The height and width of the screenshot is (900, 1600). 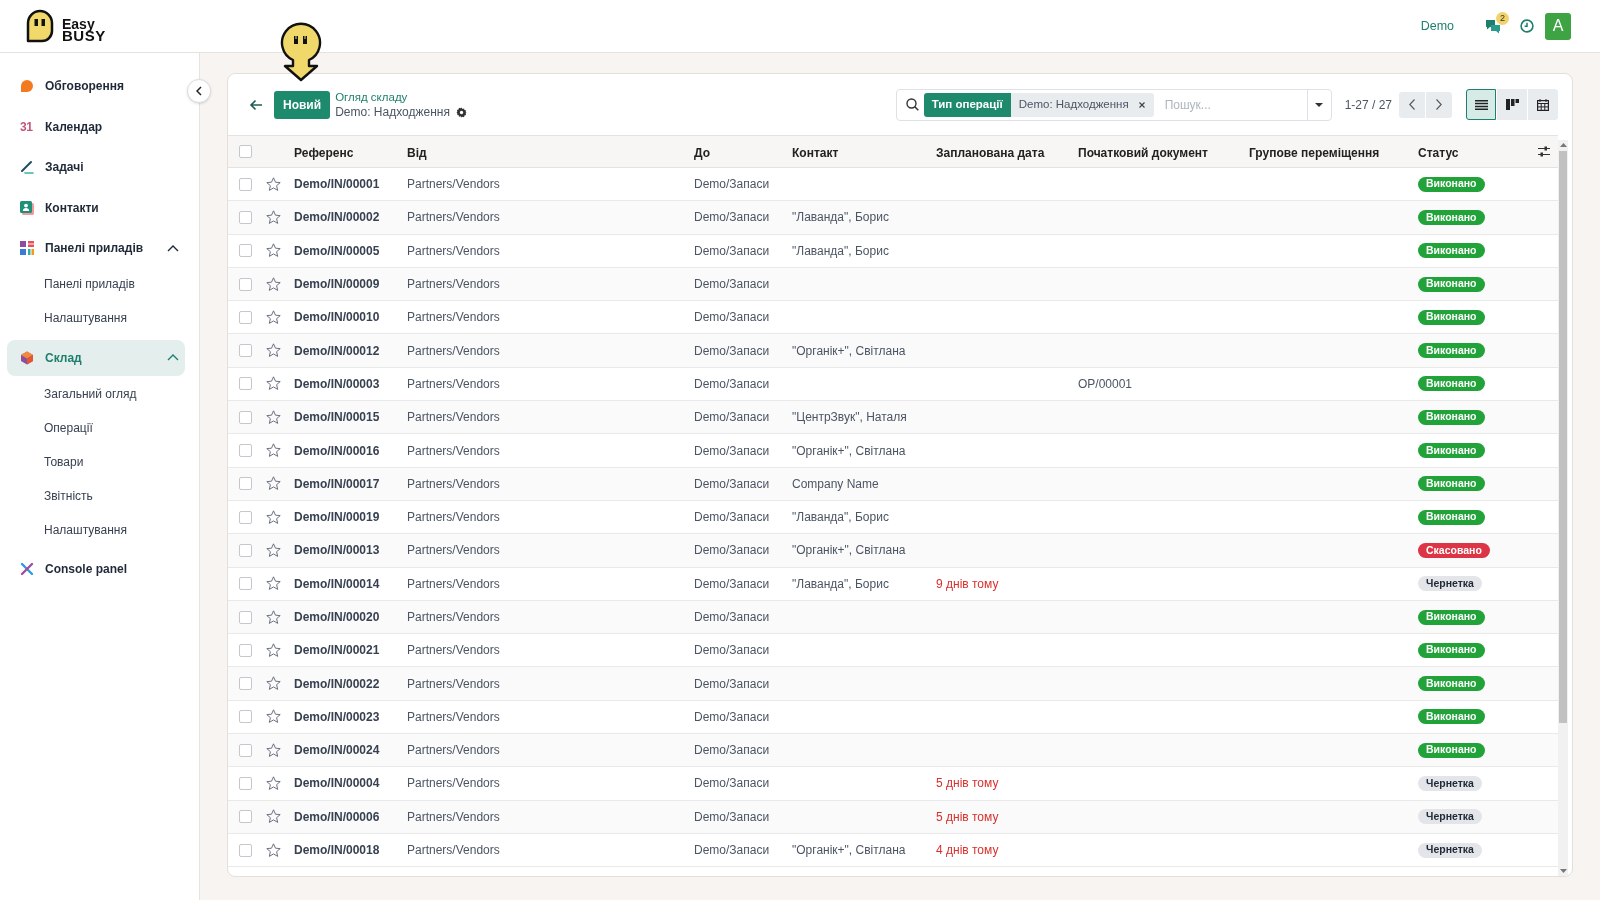 What do you see at coordinates (324, 152) in the screenshot?
I see `column-header: Референс` at bounding box center [324, 152].